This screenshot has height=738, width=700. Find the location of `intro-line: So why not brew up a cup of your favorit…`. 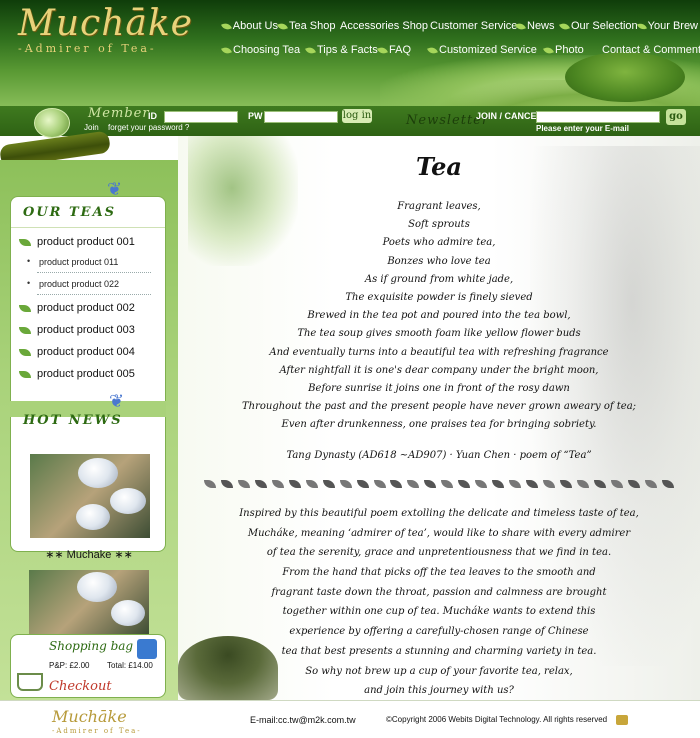

intro-line: So why not brew up a cup of your favorit… is located at coordinates (439, 671).